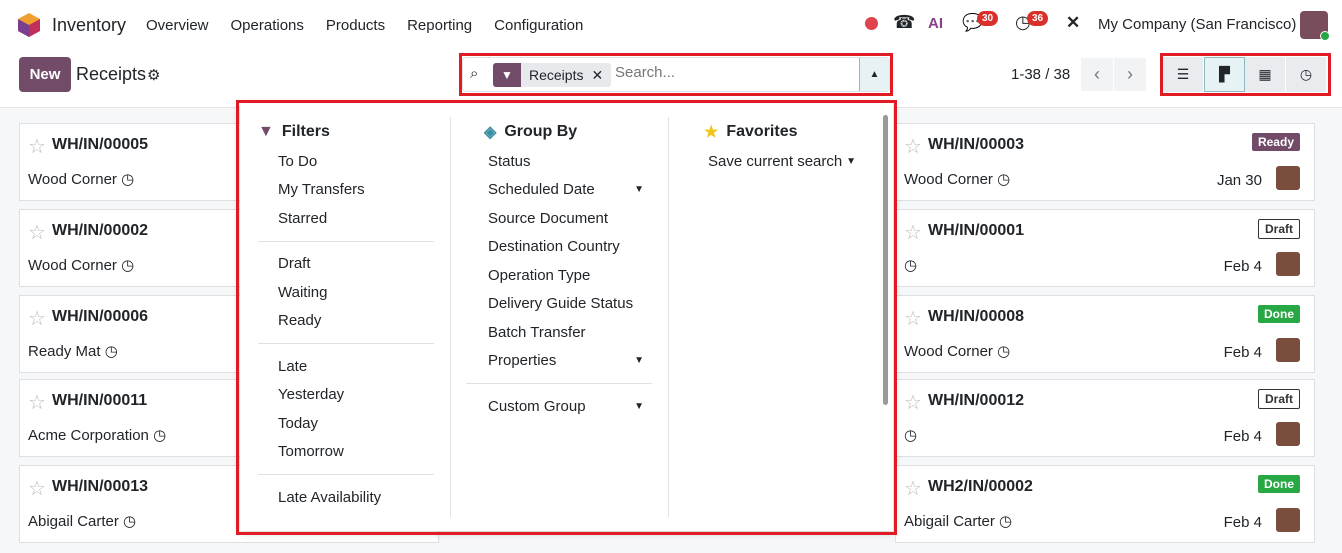  I want to click on menu-operations: Operations, so click(267, 25).